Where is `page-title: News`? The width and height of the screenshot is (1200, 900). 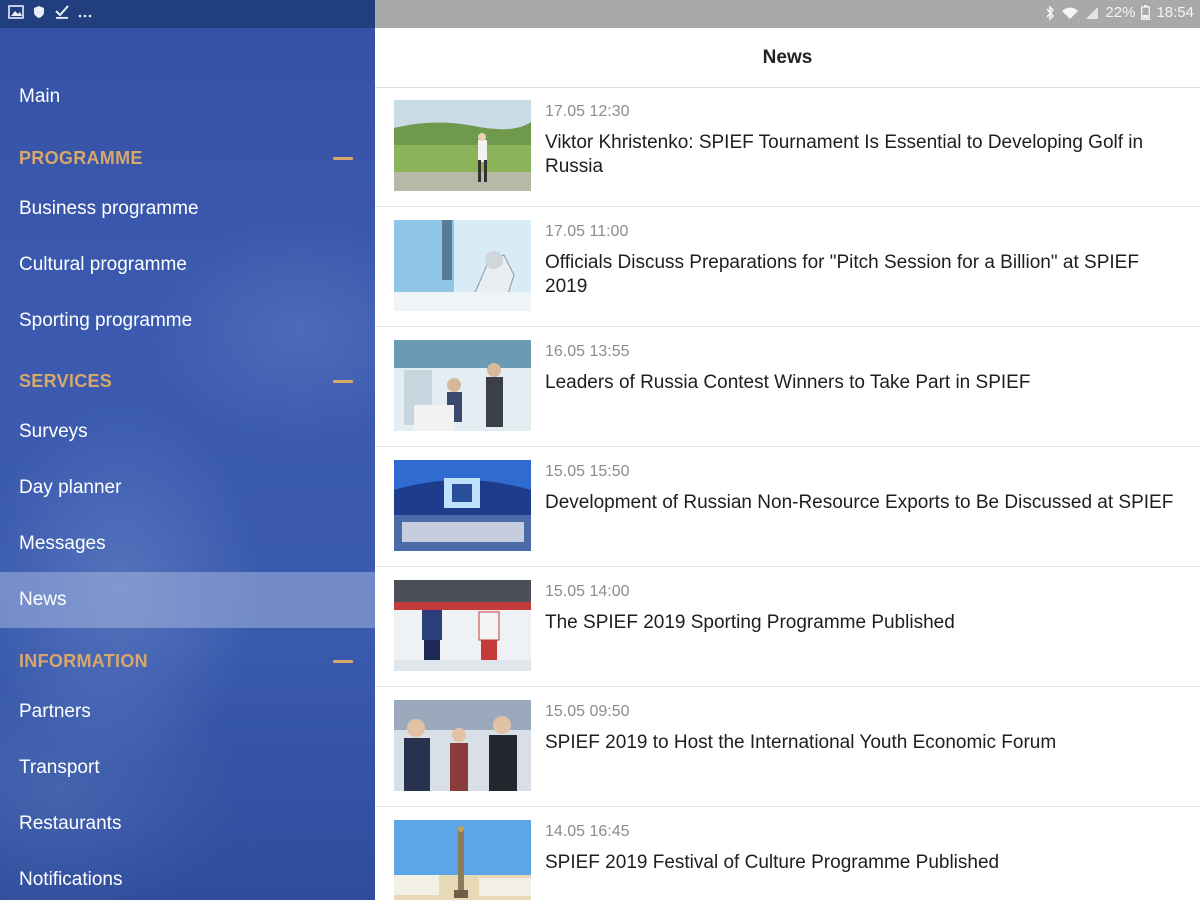 page-title: News is located at coordinates (787, 57).